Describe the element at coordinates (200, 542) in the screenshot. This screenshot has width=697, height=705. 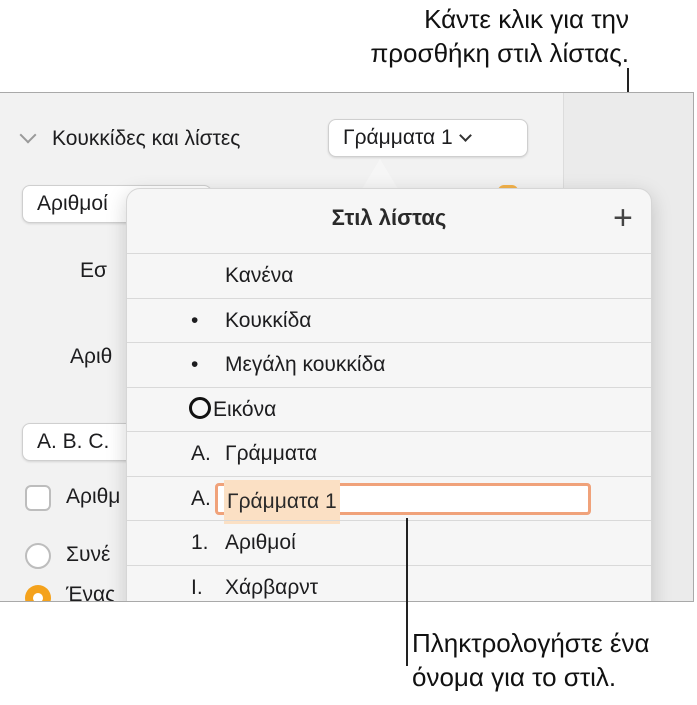
I see `list-item-prefix: 1.` at that location.